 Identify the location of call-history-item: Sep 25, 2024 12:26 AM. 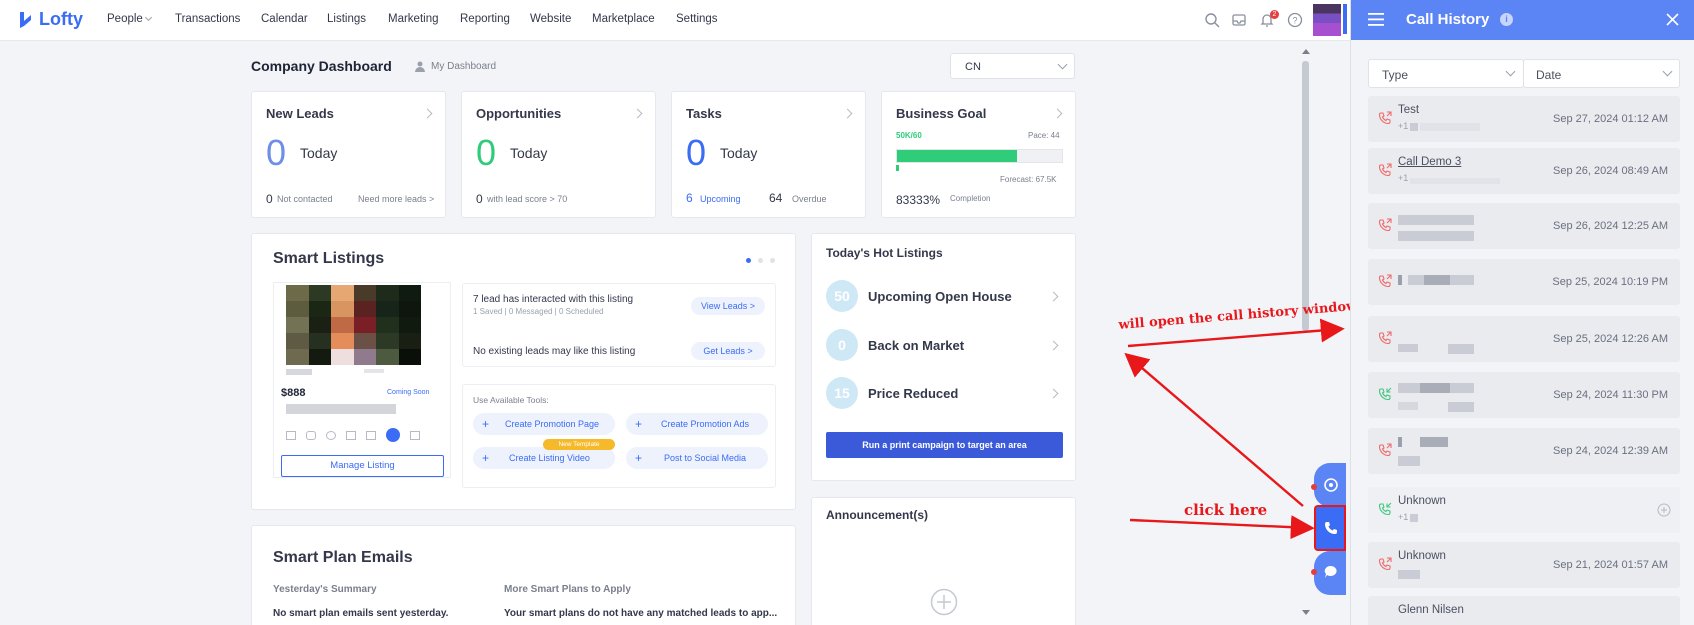
(1524, 339).